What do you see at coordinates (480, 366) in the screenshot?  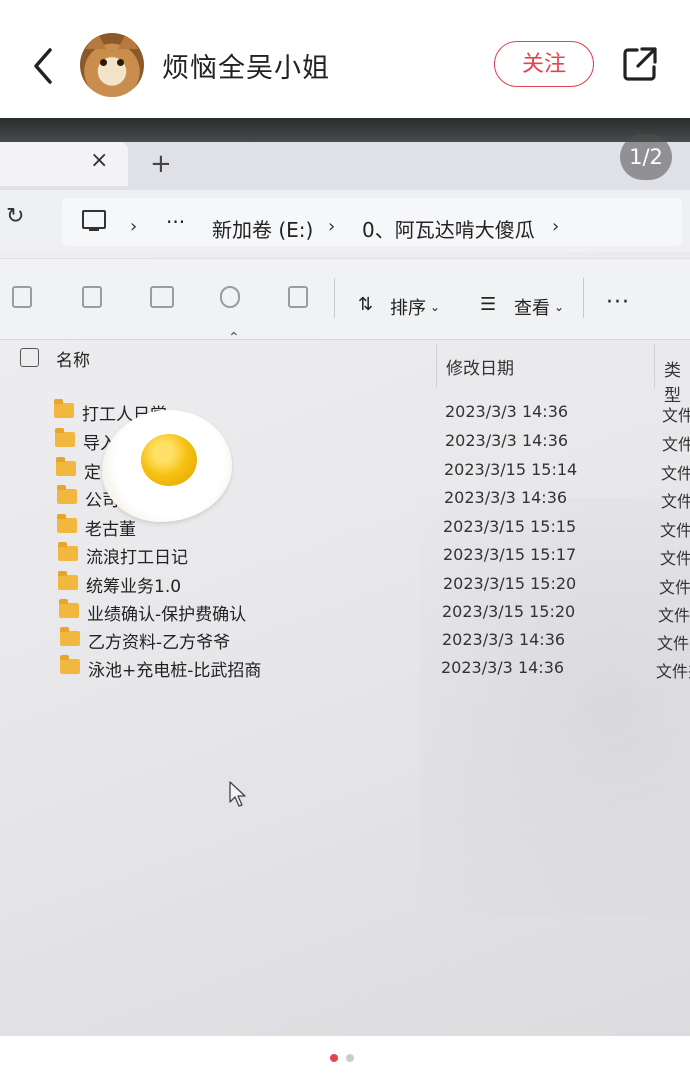 I see `column-header-date: 修改日期` at bounding box center [480, 366].